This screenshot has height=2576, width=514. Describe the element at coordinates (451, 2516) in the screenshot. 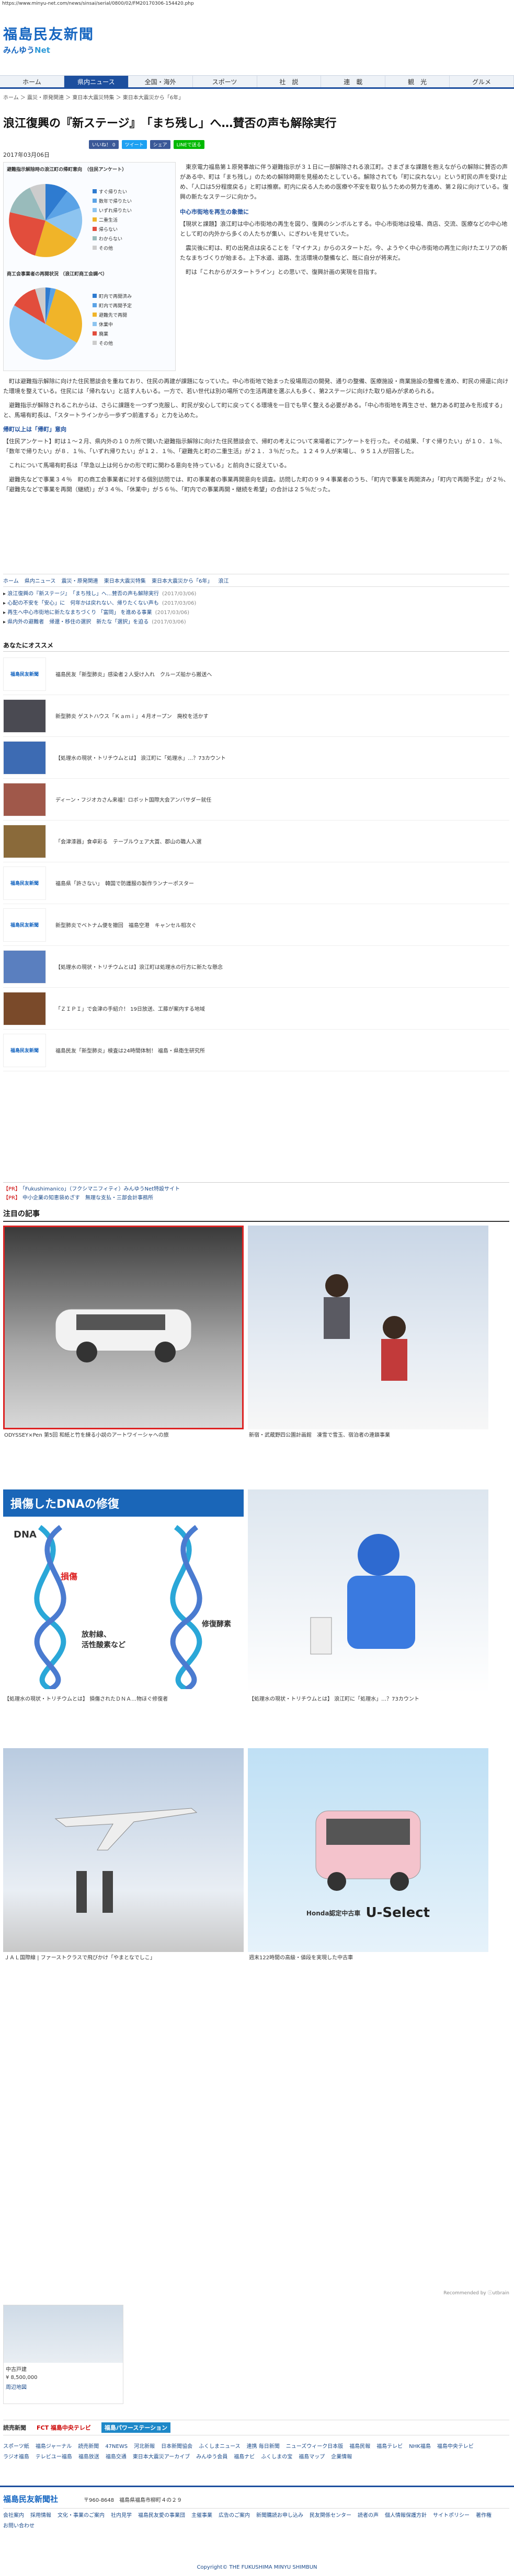

I see `footer-link: サイトポリシー` at that location.